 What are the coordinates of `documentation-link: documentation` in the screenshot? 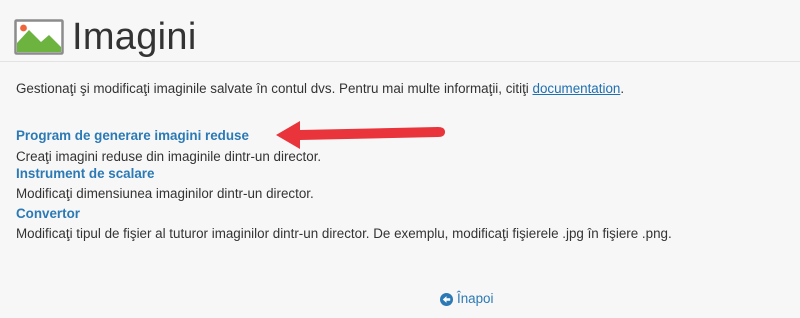 It's located at (577, 88).